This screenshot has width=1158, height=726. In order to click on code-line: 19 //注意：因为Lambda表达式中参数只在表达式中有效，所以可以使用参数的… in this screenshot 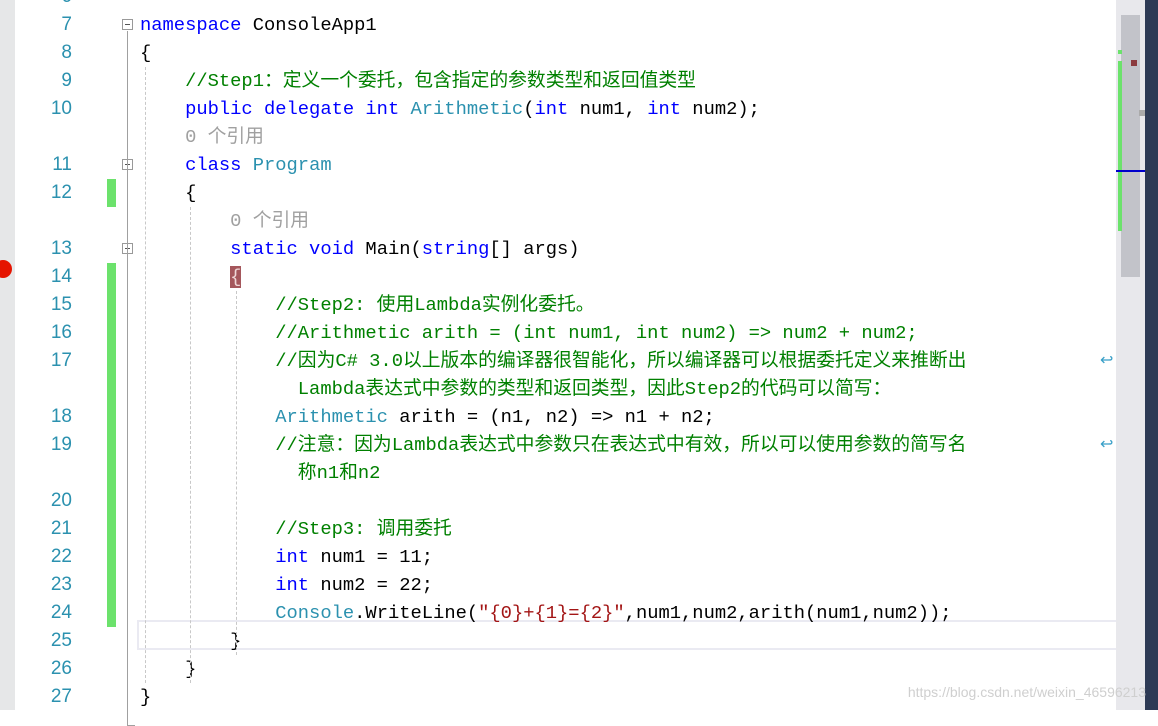, I will do `click(558, 445)`.